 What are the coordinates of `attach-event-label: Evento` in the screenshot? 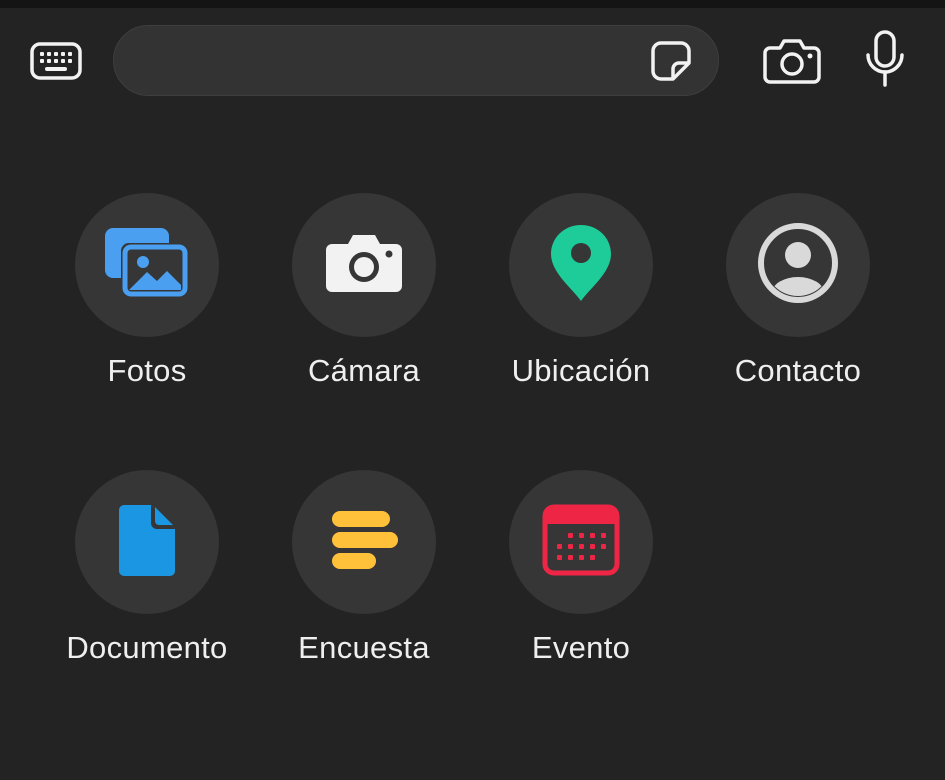 It's located at (581, 647).